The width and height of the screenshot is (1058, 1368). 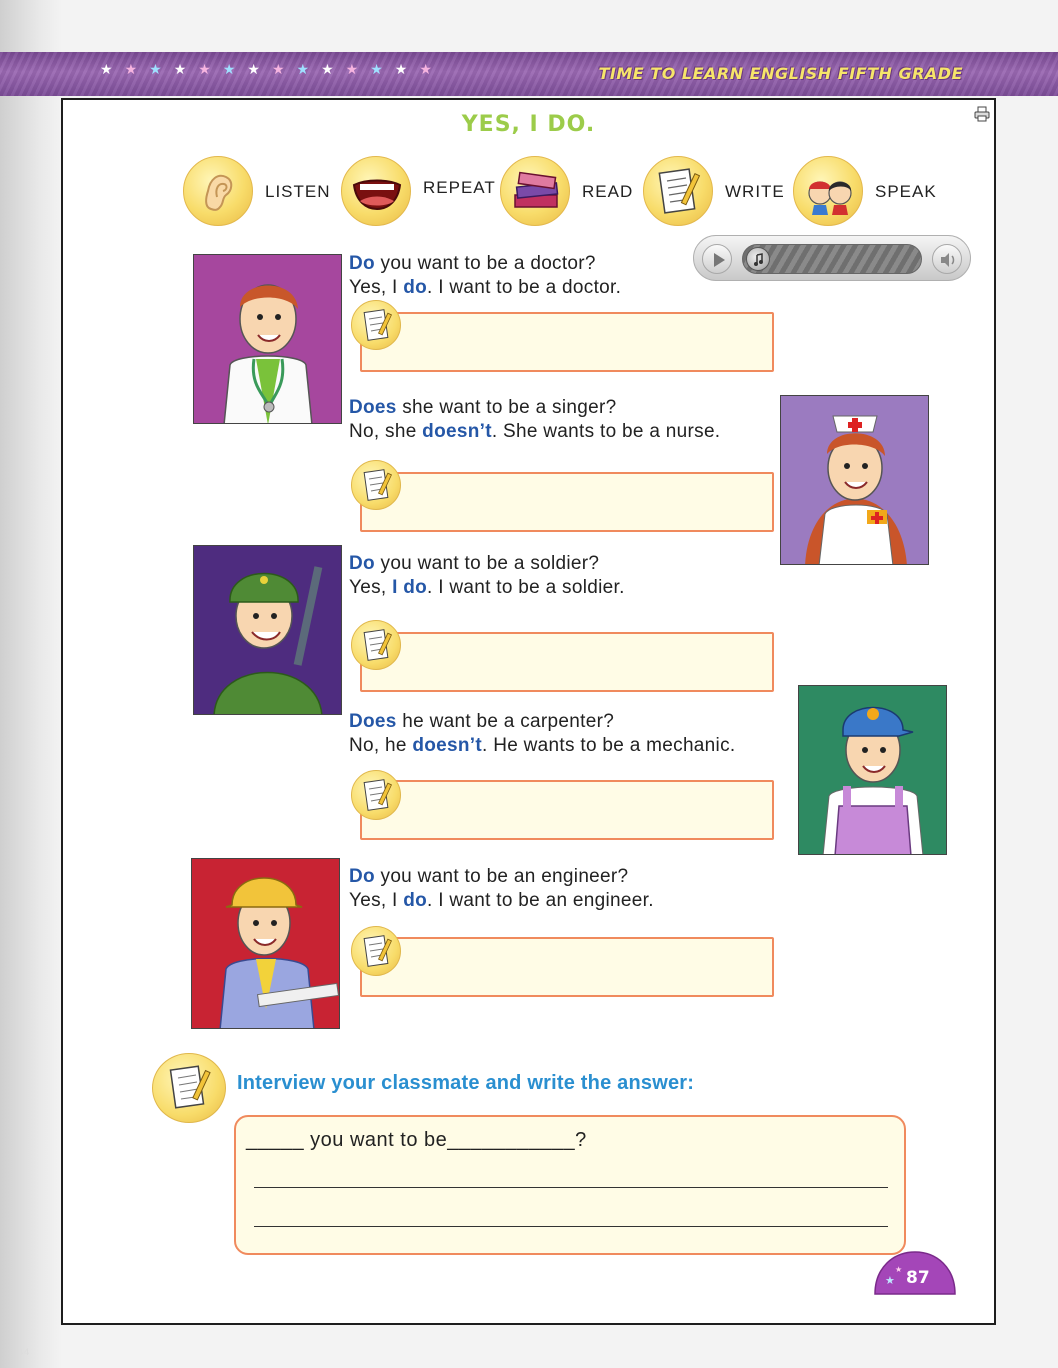 I want to click on play-button, so click(x=717, y=259).